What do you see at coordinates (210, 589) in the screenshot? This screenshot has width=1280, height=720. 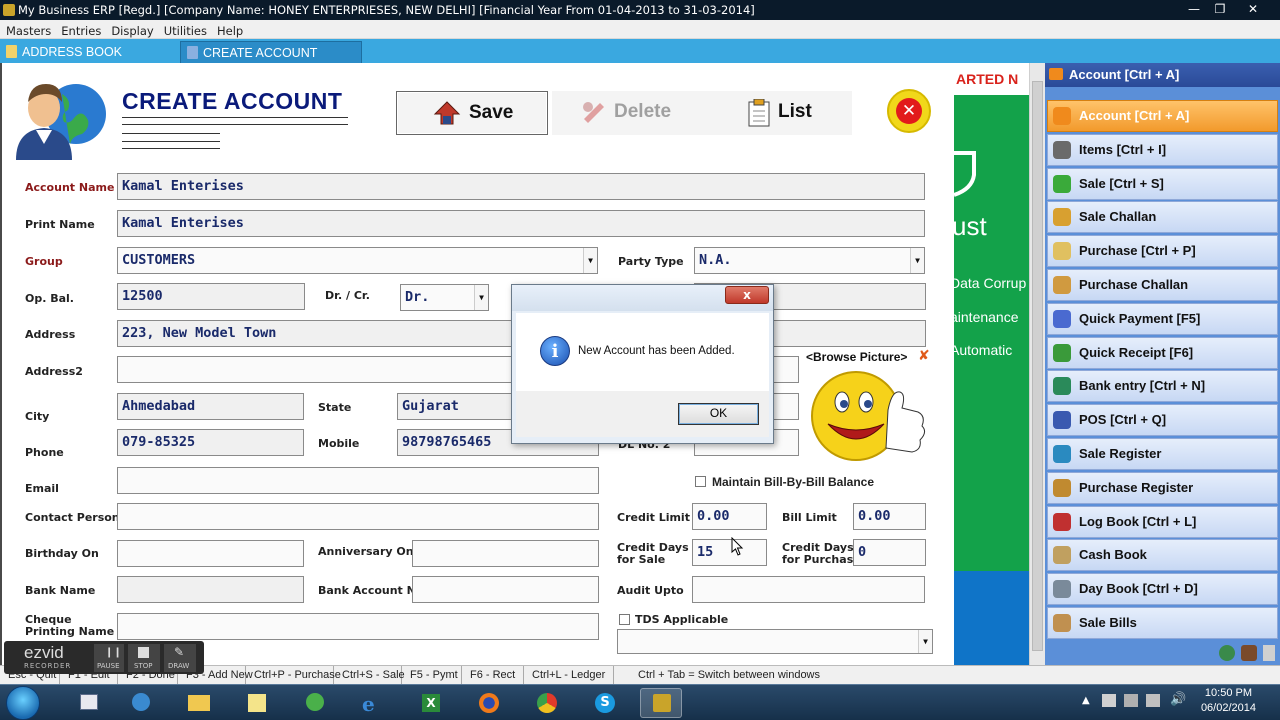 I see `bank-name-input` at bounding box center [210, 589].